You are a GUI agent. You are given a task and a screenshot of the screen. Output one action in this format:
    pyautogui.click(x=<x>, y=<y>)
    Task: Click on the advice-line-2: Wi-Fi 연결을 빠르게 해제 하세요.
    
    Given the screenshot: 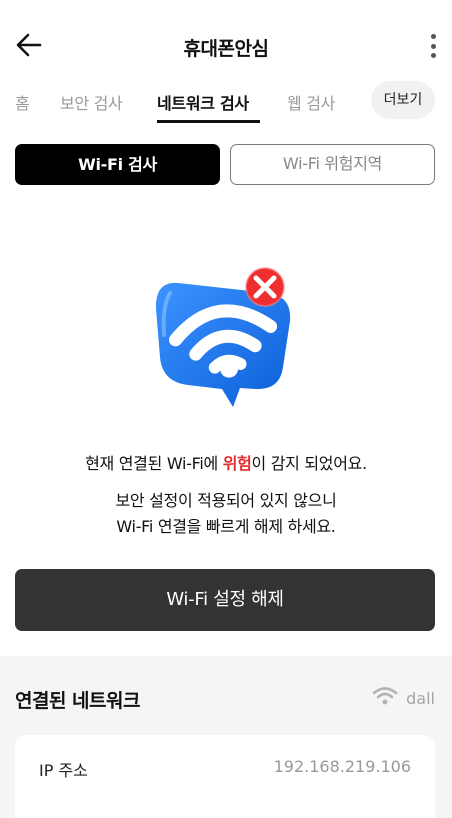 What is the action you would take?
    pyautogui.click(x=226, y=526)
    